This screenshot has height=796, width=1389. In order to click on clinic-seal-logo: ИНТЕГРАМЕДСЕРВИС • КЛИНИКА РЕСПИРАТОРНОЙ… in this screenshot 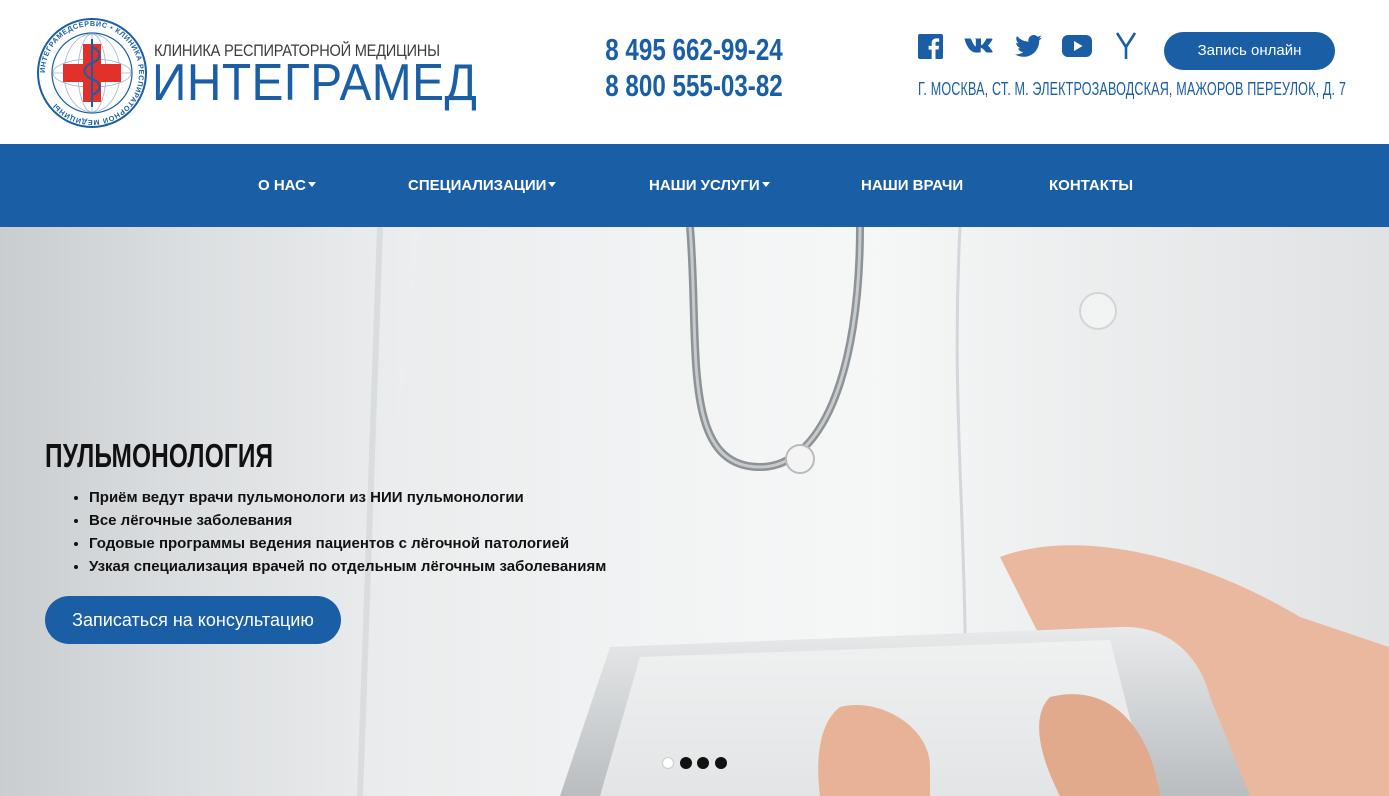, I will do `click(92, 73)`.